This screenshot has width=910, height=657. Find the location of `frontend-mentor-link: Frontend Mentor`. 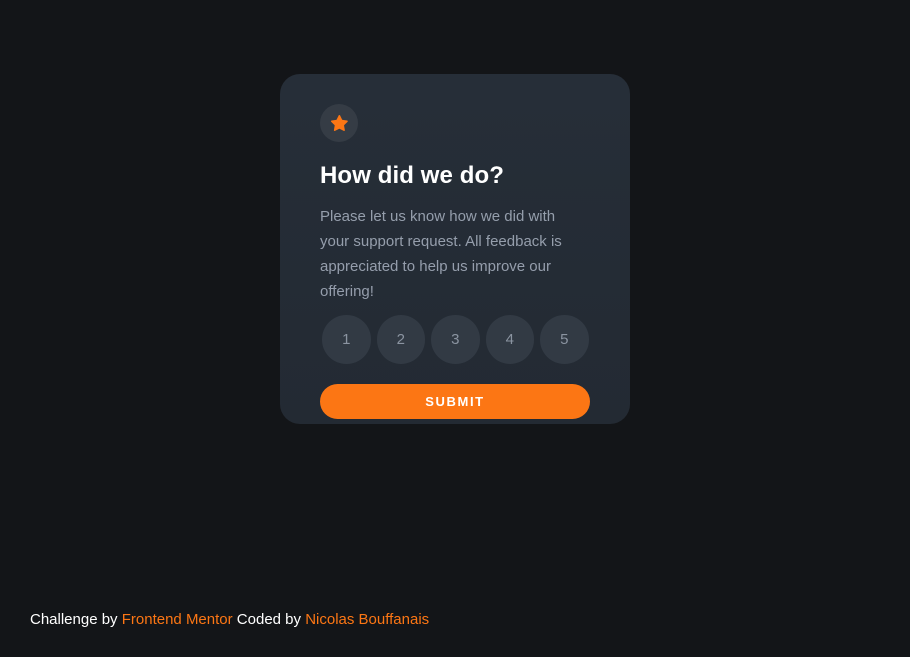

frontend-mentor-link: Frontend Mentor is located at coordinates (177, 619).